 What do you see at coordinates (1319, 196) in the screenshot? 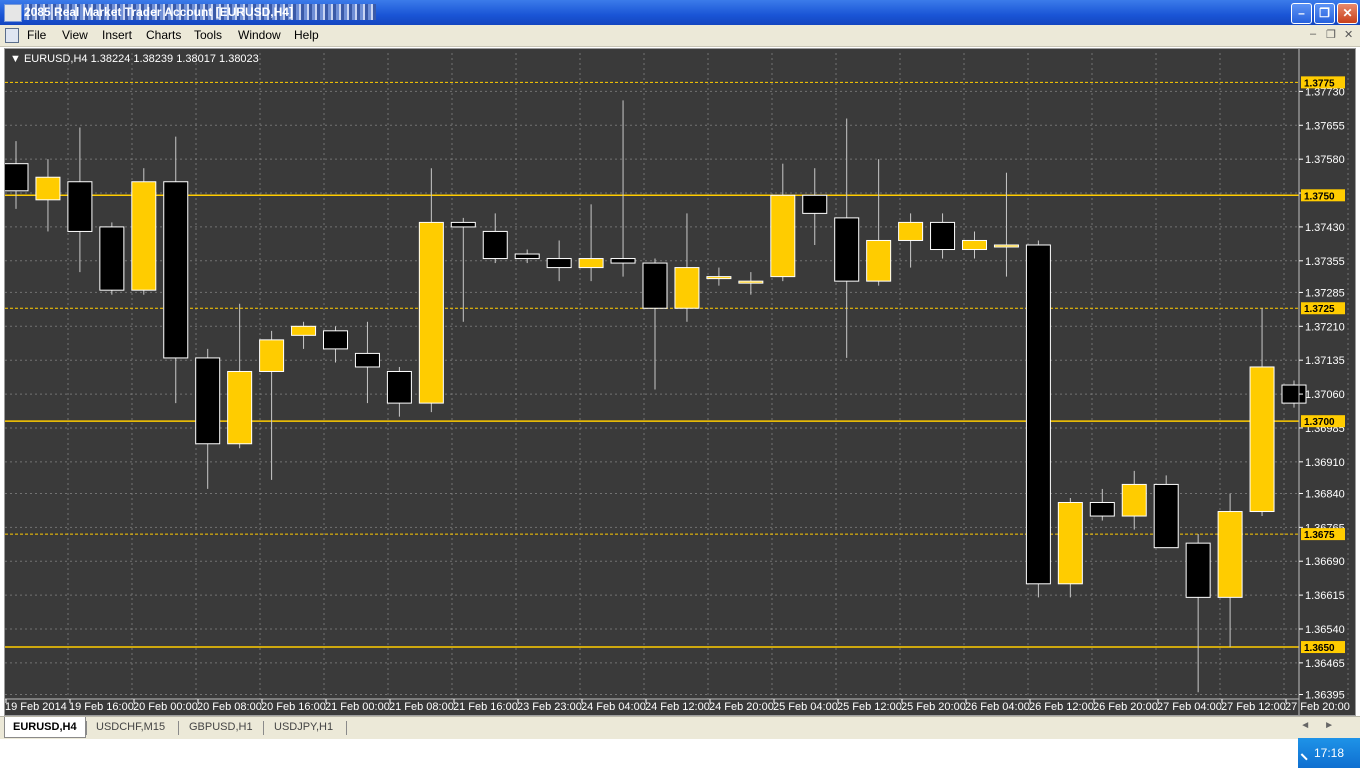
I see `level-label-text: 1.3750` at bounding box center [1319, 196].